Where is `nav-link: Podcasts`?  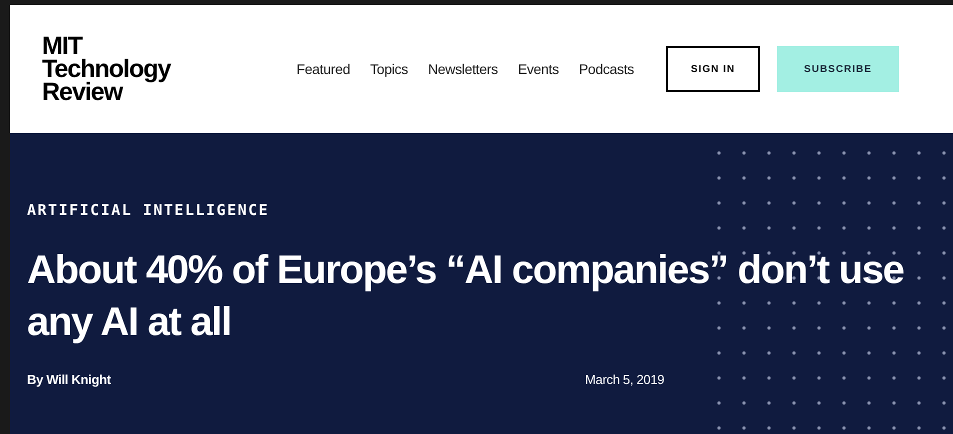 nav-link: Podcasts is located at coordinates (606, 69).